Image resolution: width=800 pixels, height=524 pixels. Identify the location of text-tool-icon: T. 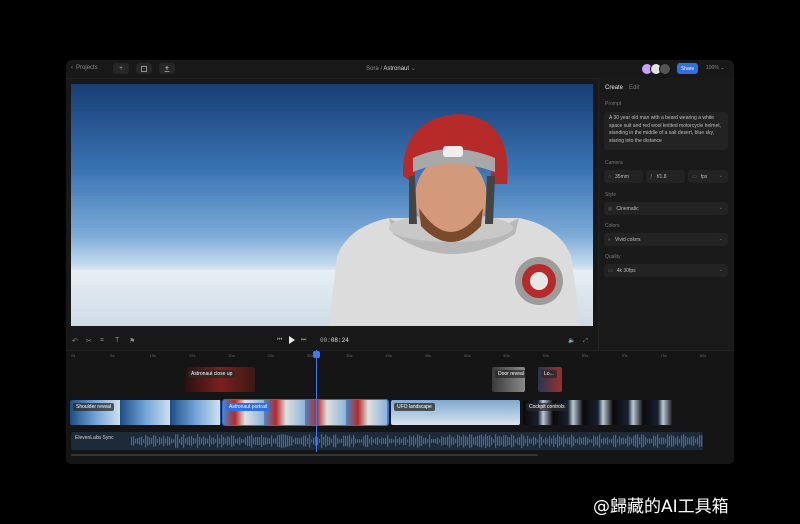
(117, 340).